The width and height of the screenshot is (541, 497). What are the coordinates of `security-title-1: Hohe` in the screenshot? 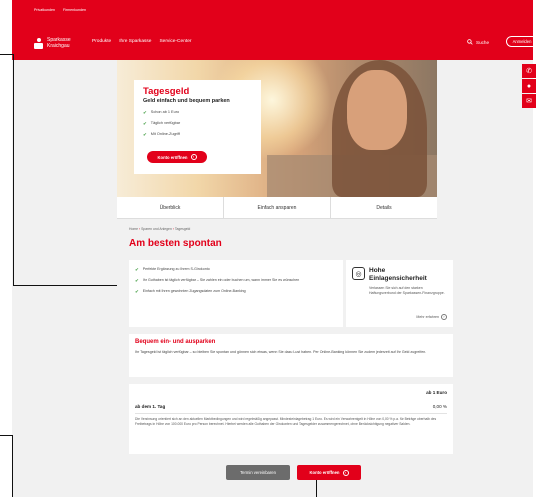 It's located at (377, 270).